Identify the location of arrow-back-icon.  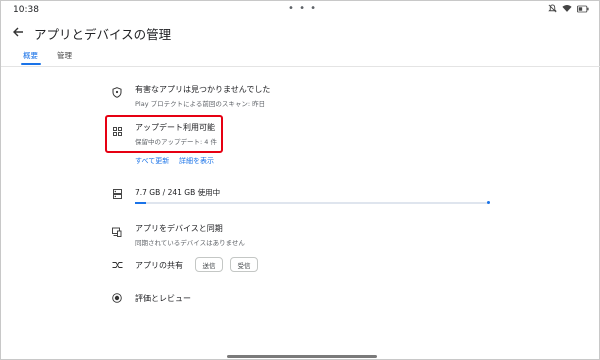
(18, 32).